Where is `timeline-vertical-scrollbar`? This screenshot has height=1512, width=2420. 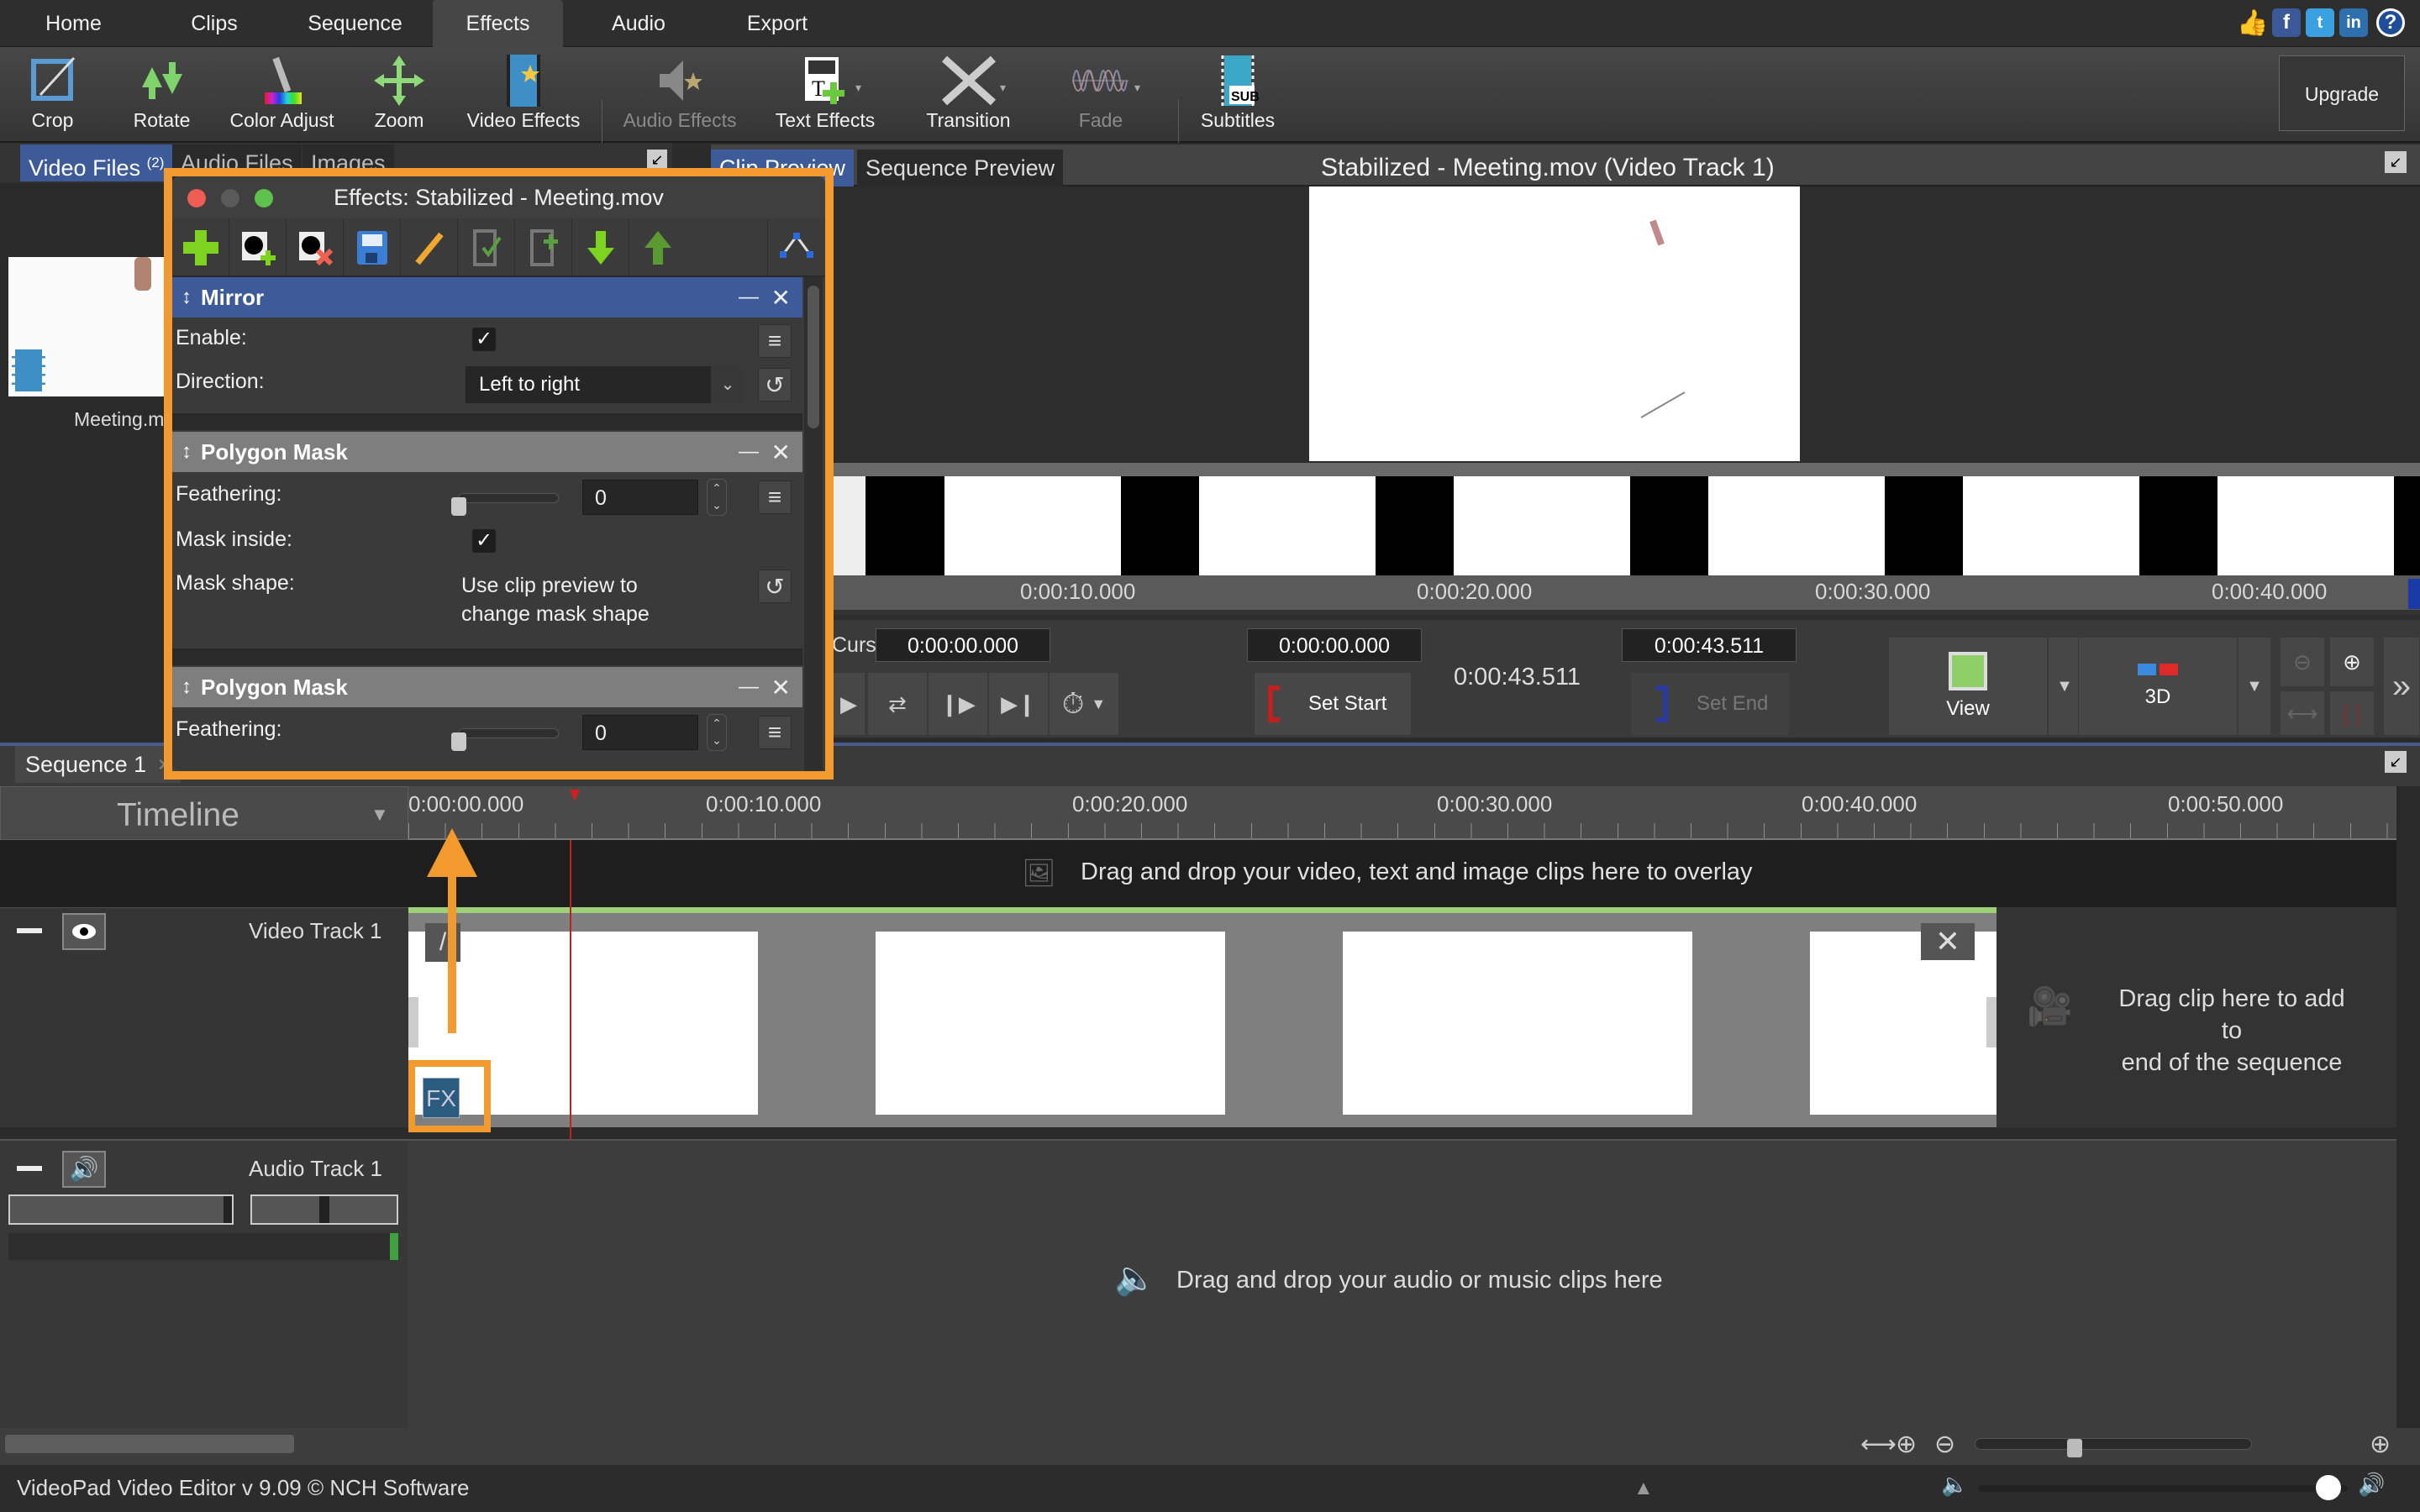
timeline-vertical-scrollbar is located at coordinates (2408, 1107).